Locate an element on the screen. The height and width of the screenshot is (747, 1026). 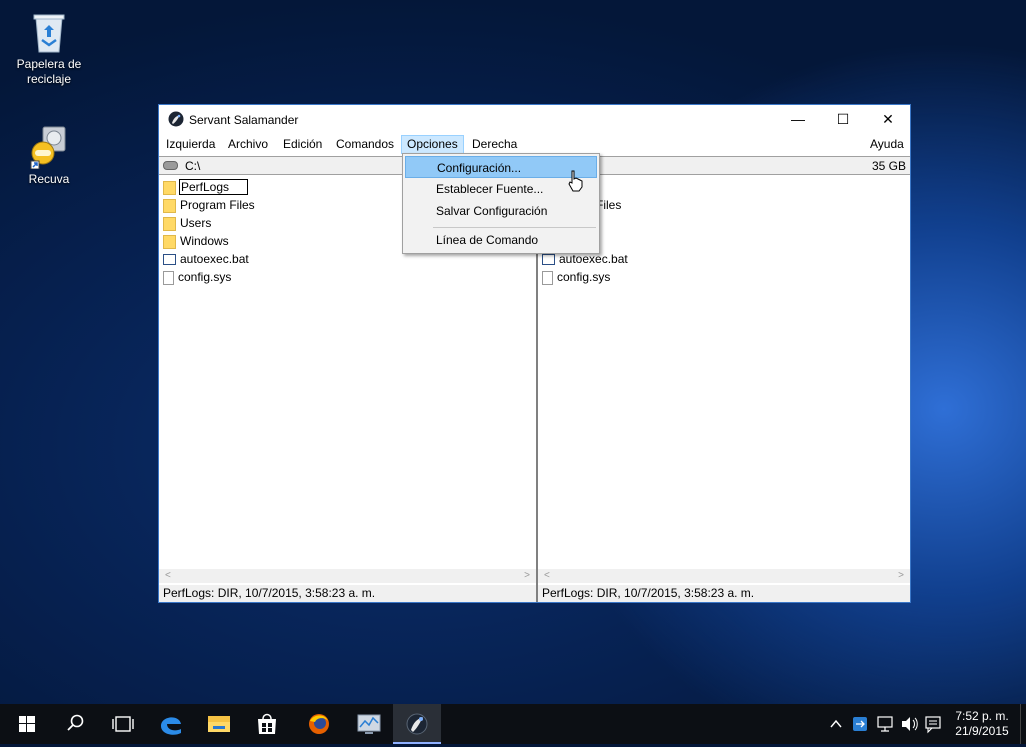
search-button is located at coordinates (75, 724).